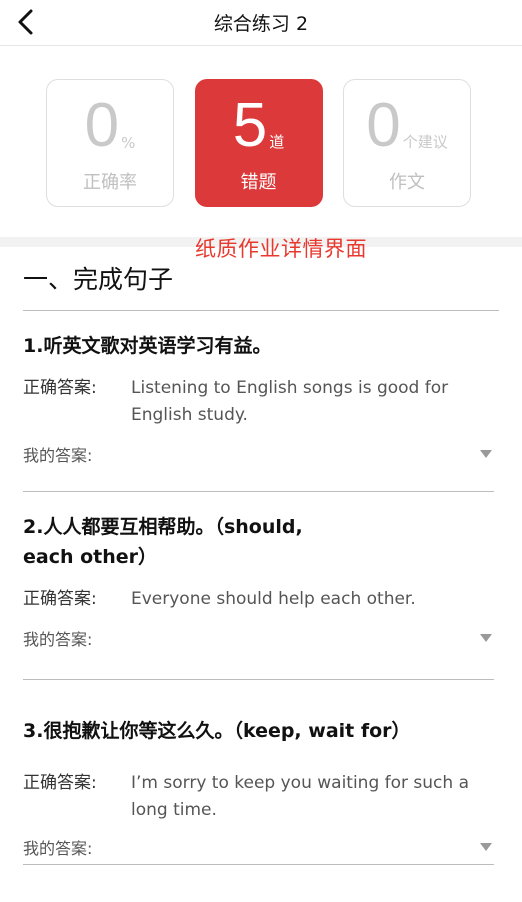 The width and height of the screenshot is (522, 902). I want to click on accuracy-unit: %, so click(128, 143).